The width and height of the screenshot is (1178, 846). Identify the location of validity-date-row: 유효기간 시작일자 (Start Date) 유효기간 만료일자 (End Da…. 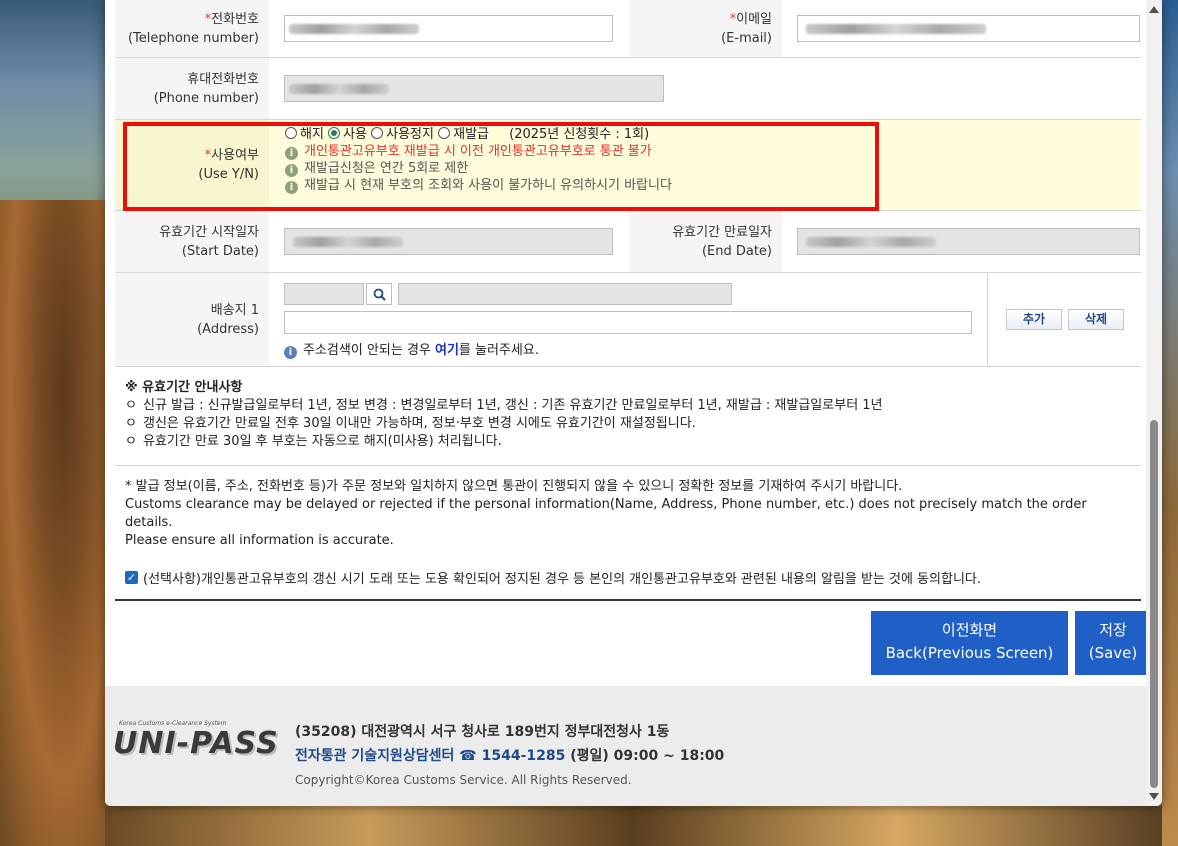
(628, 242).